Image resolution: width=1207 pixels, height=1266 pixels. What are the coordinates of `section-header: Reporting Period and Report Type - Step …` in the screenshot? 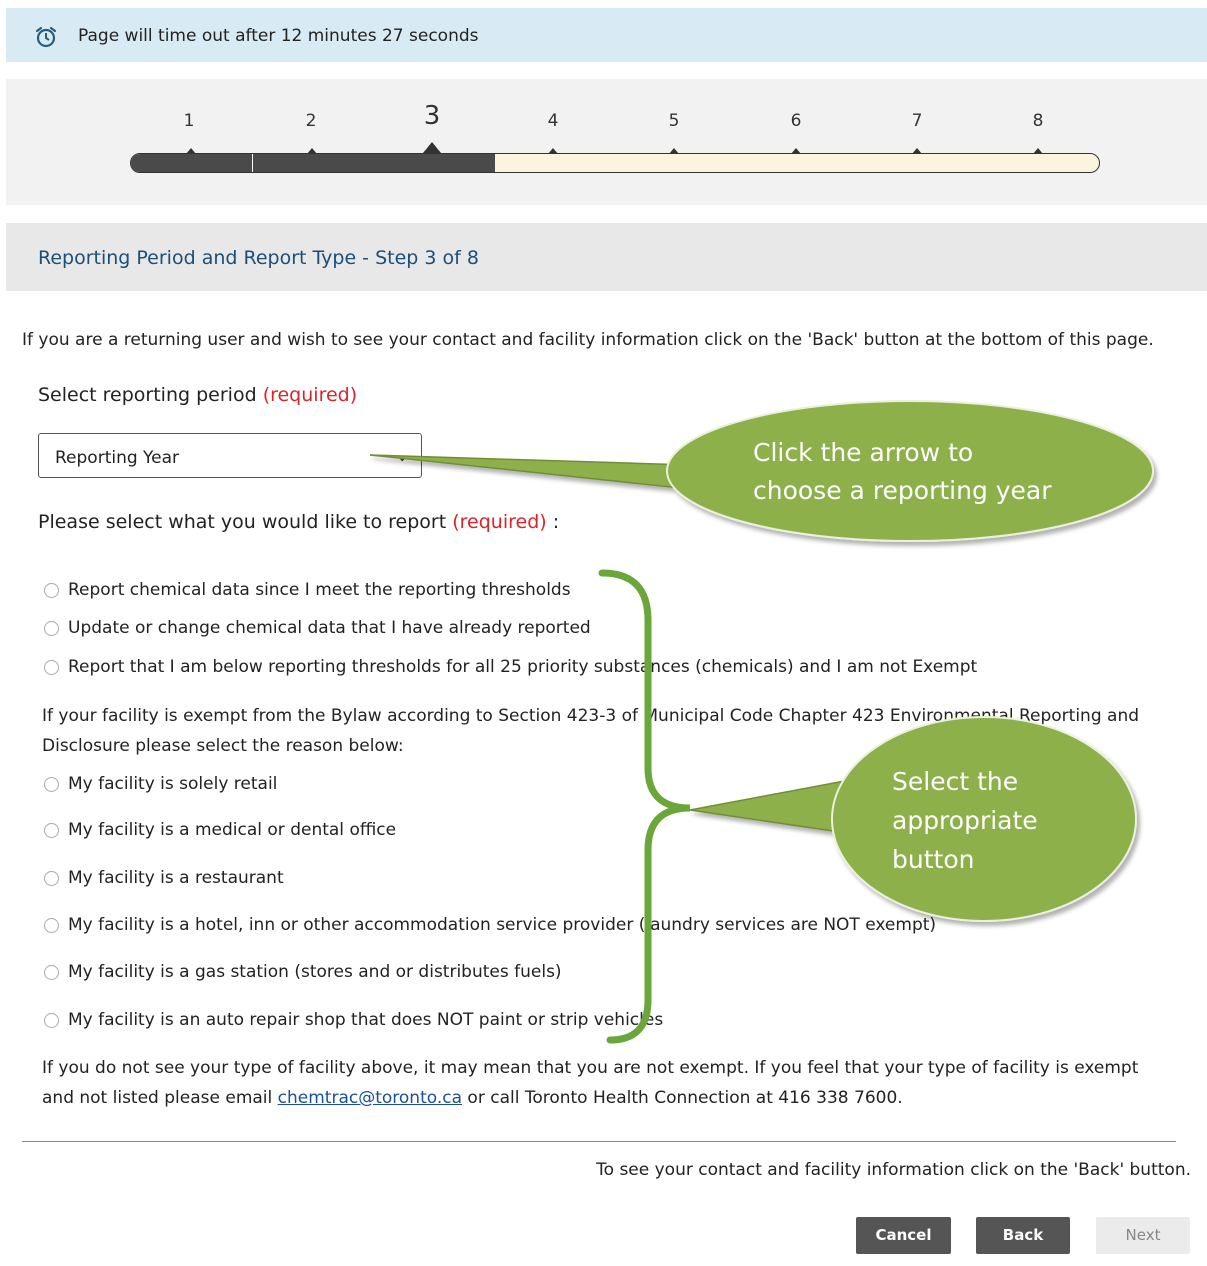 It's located at (606, 257).